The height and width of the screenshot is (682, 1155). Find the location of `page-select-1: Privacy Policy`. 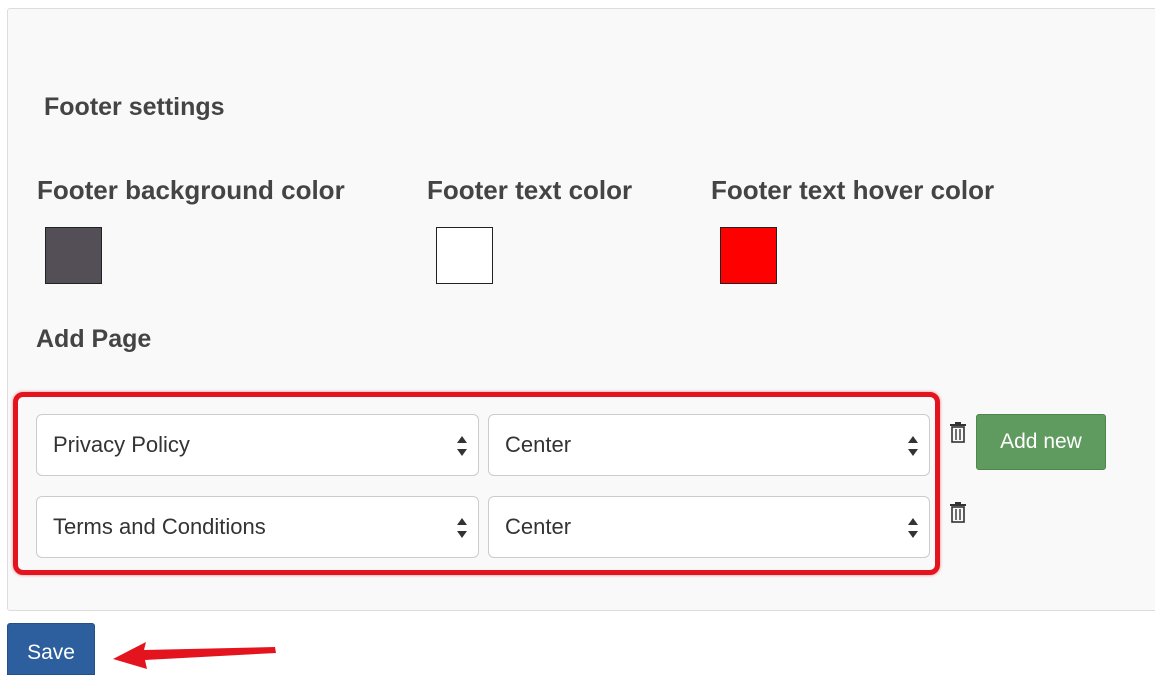

page-select-1: Privacy Policy is located at coordinates (257, 445).